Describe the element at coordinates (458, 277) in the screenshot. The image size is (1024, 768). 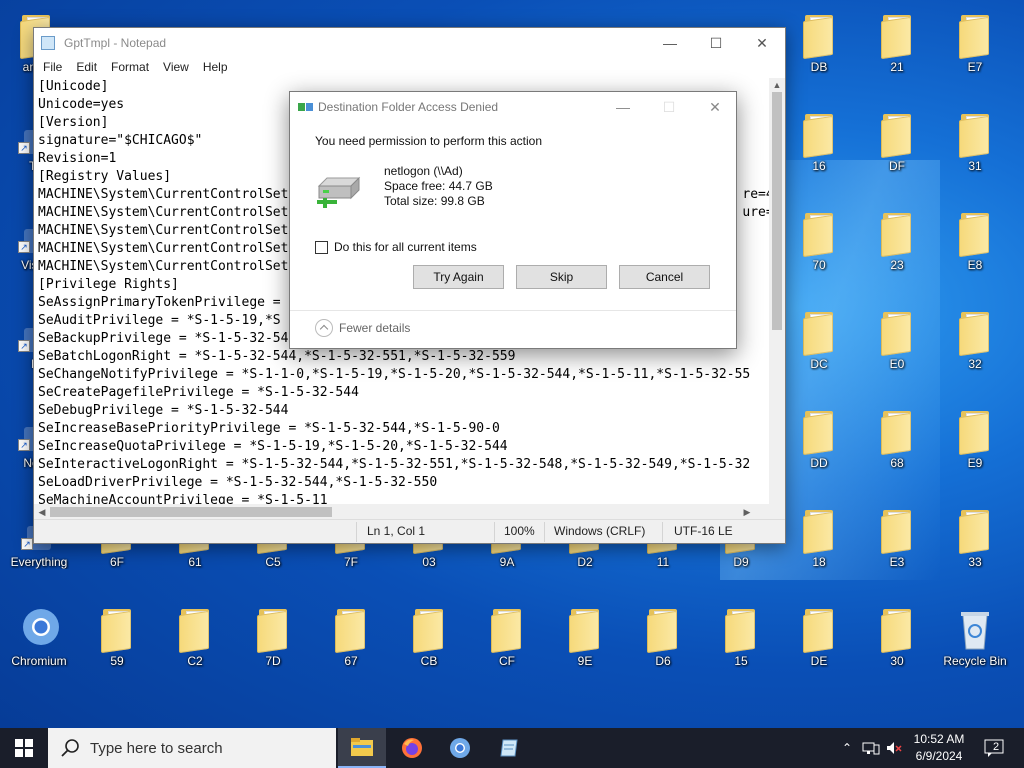
I see `try-again-button: Try Again` at that location.